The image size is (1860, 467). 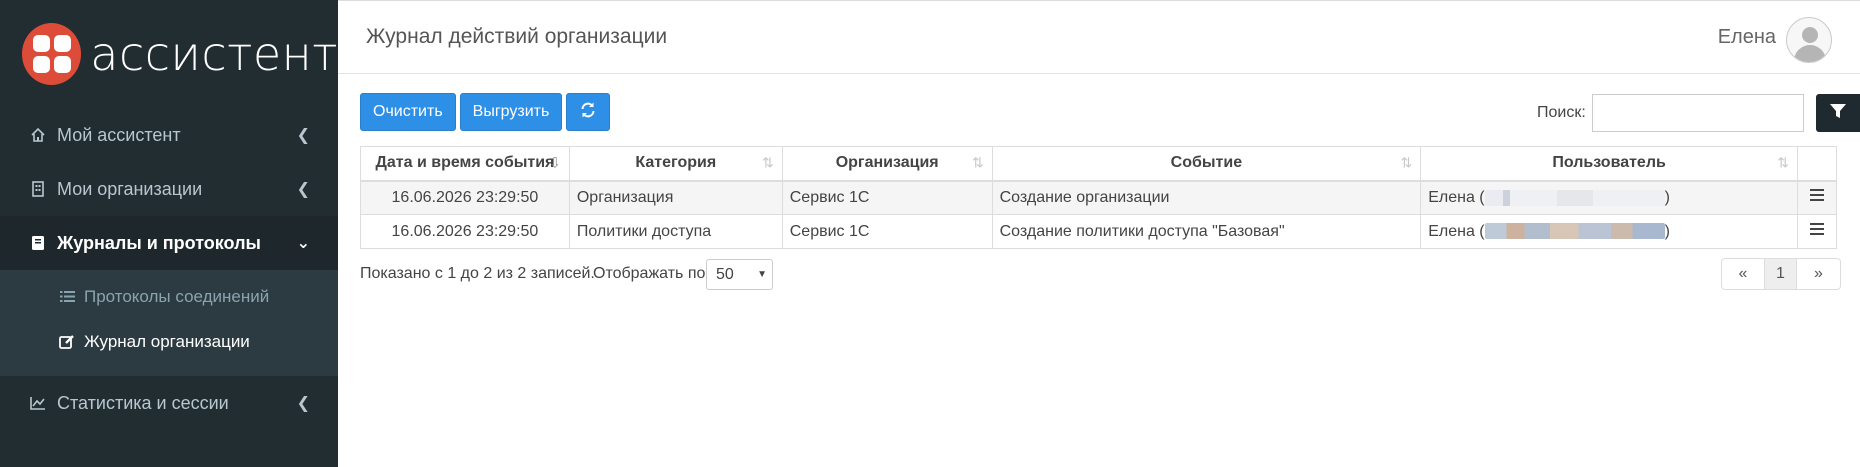 I want to click on toolbar: Очистить Выгрузить, so click(x=485, y=112).